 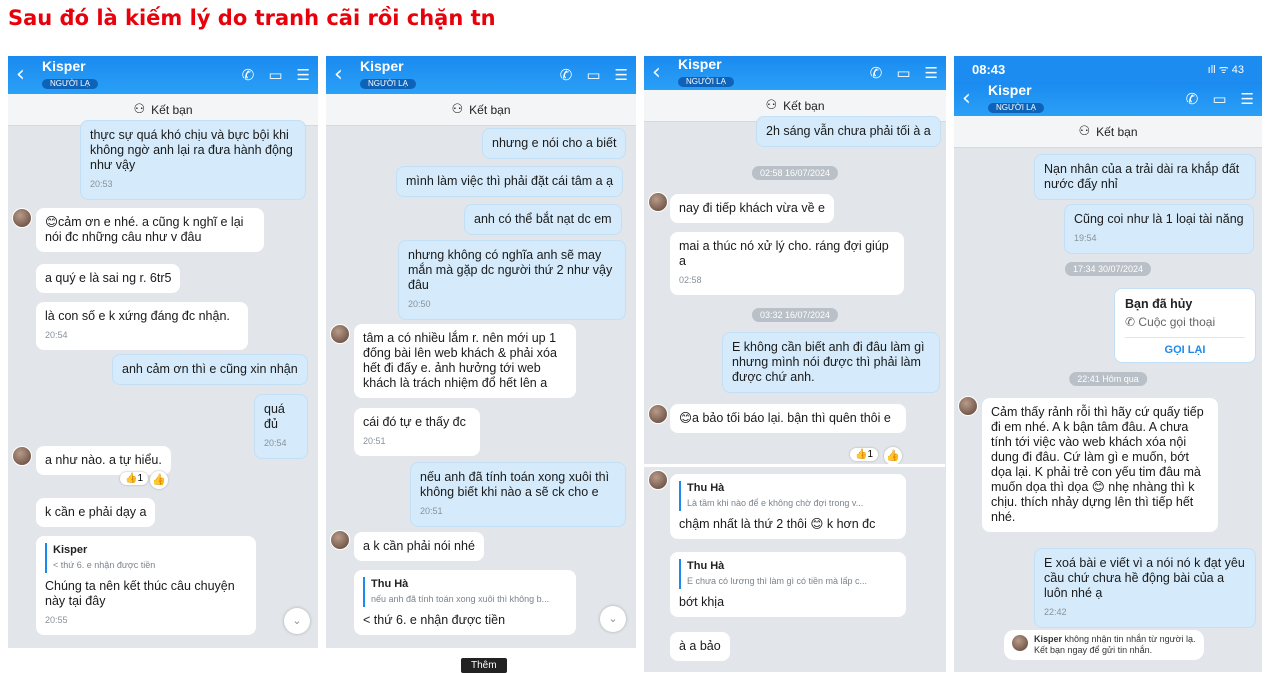 I want to click on message-bubble: nhưng e nói cho a biết, so click(x=554, y=143).